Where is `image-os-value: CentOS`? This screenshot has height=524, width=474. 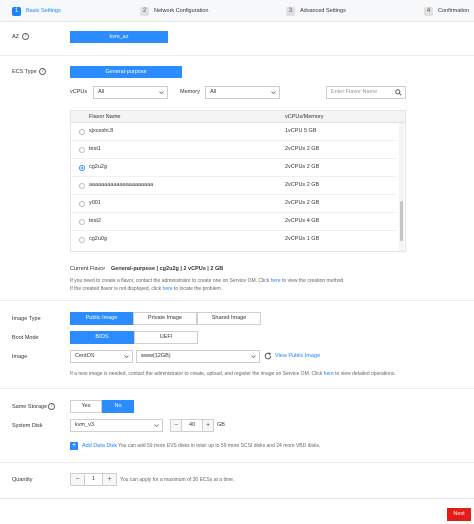 image-os-value: CentOS is located at coordinates (85, 356).